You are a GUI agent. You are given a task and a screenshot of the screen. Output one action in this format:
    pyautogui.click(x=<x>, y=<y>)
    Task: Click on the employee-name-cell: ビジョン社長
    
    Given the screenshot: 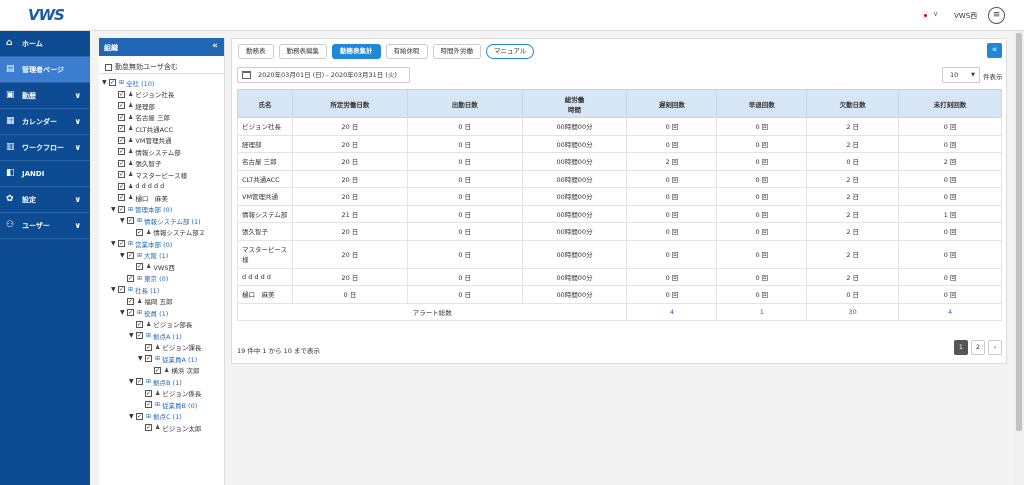 What is the action you would take?
    pyautogui.click(x=265, y=126)
    